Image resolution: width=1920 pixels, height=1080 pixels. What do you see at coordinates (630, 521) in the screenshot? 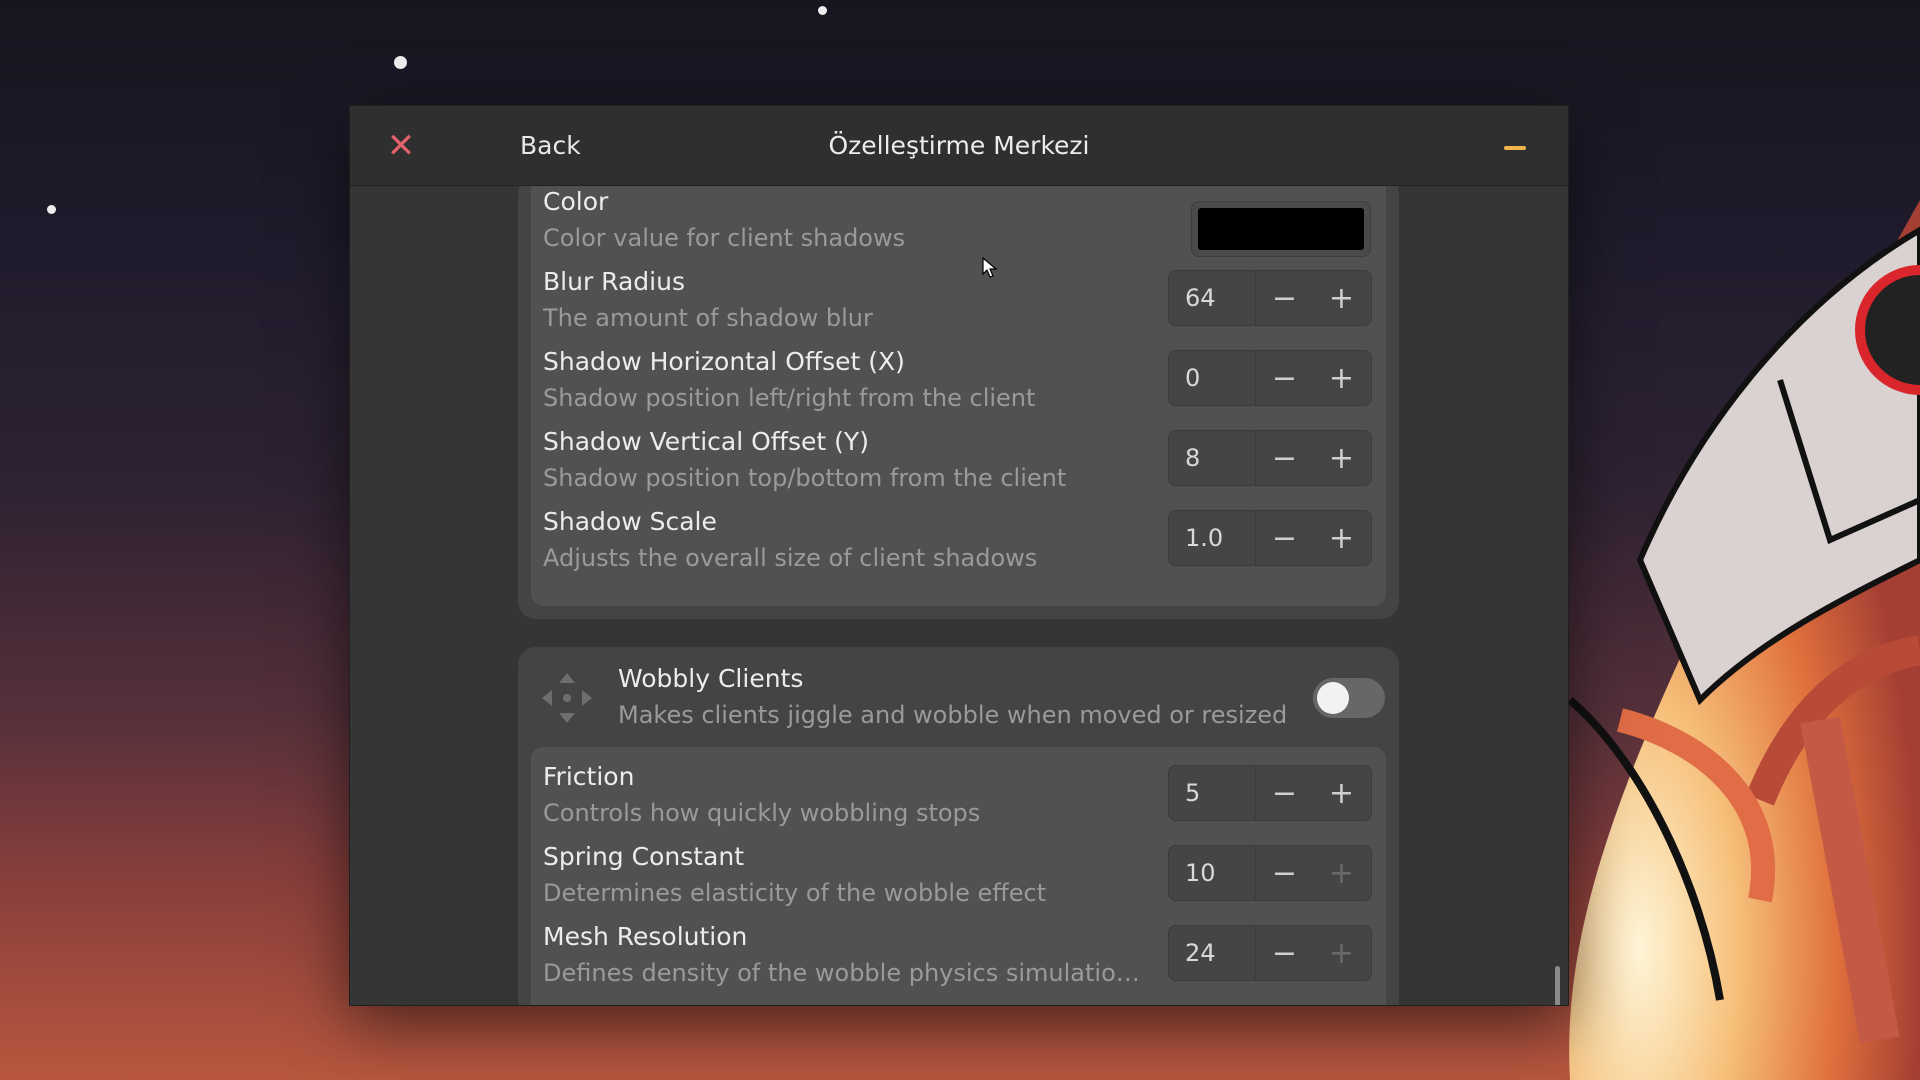
I see `setting-title: Shadow Scale` at bounding box center [630, 521].